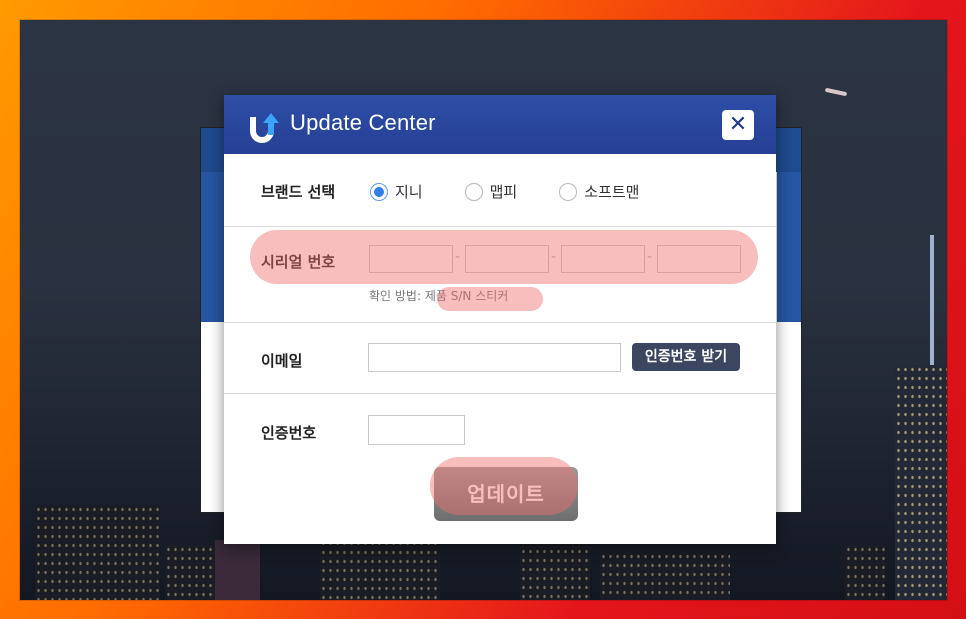  I want to click on brand-option-label: 맵피, so click(503, 192).